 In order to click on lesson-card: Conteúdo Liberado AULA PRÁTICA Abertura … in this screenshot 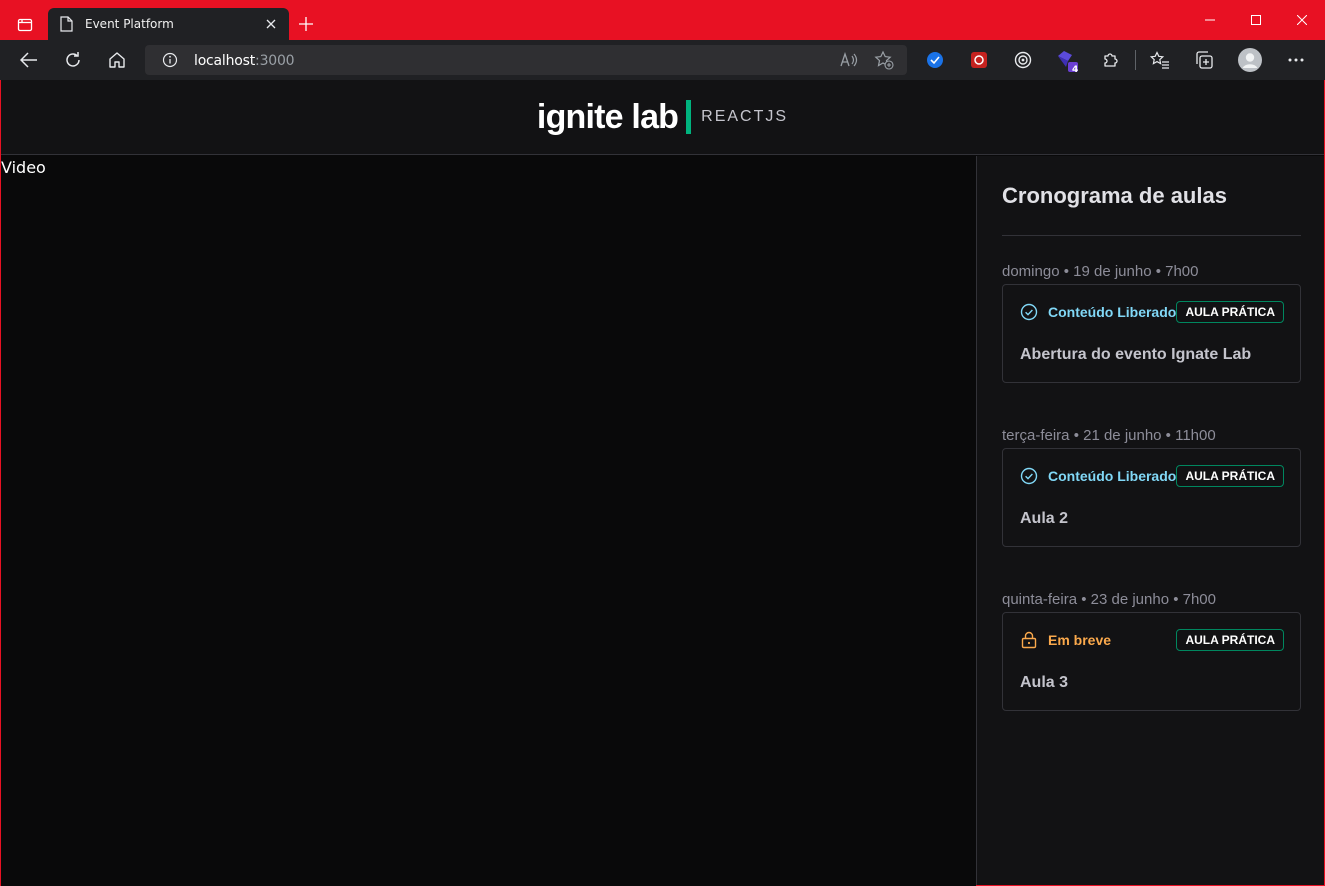, I will do `click(1151, 333)`.